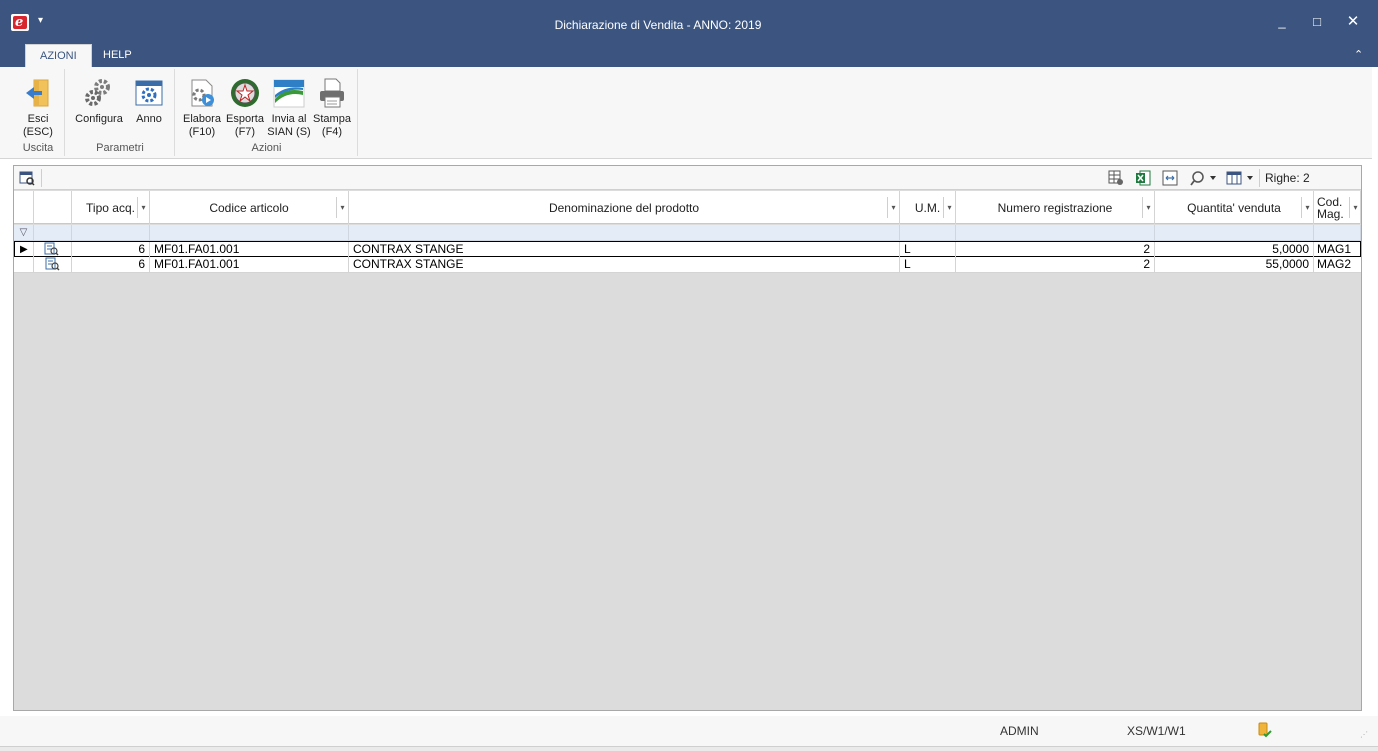 This screenshot has height=751, width=1378. What do you see at coordinates (24, 233) in the screenshot?
I see `filter-icon: ▽` at bounding box center [24, 233].